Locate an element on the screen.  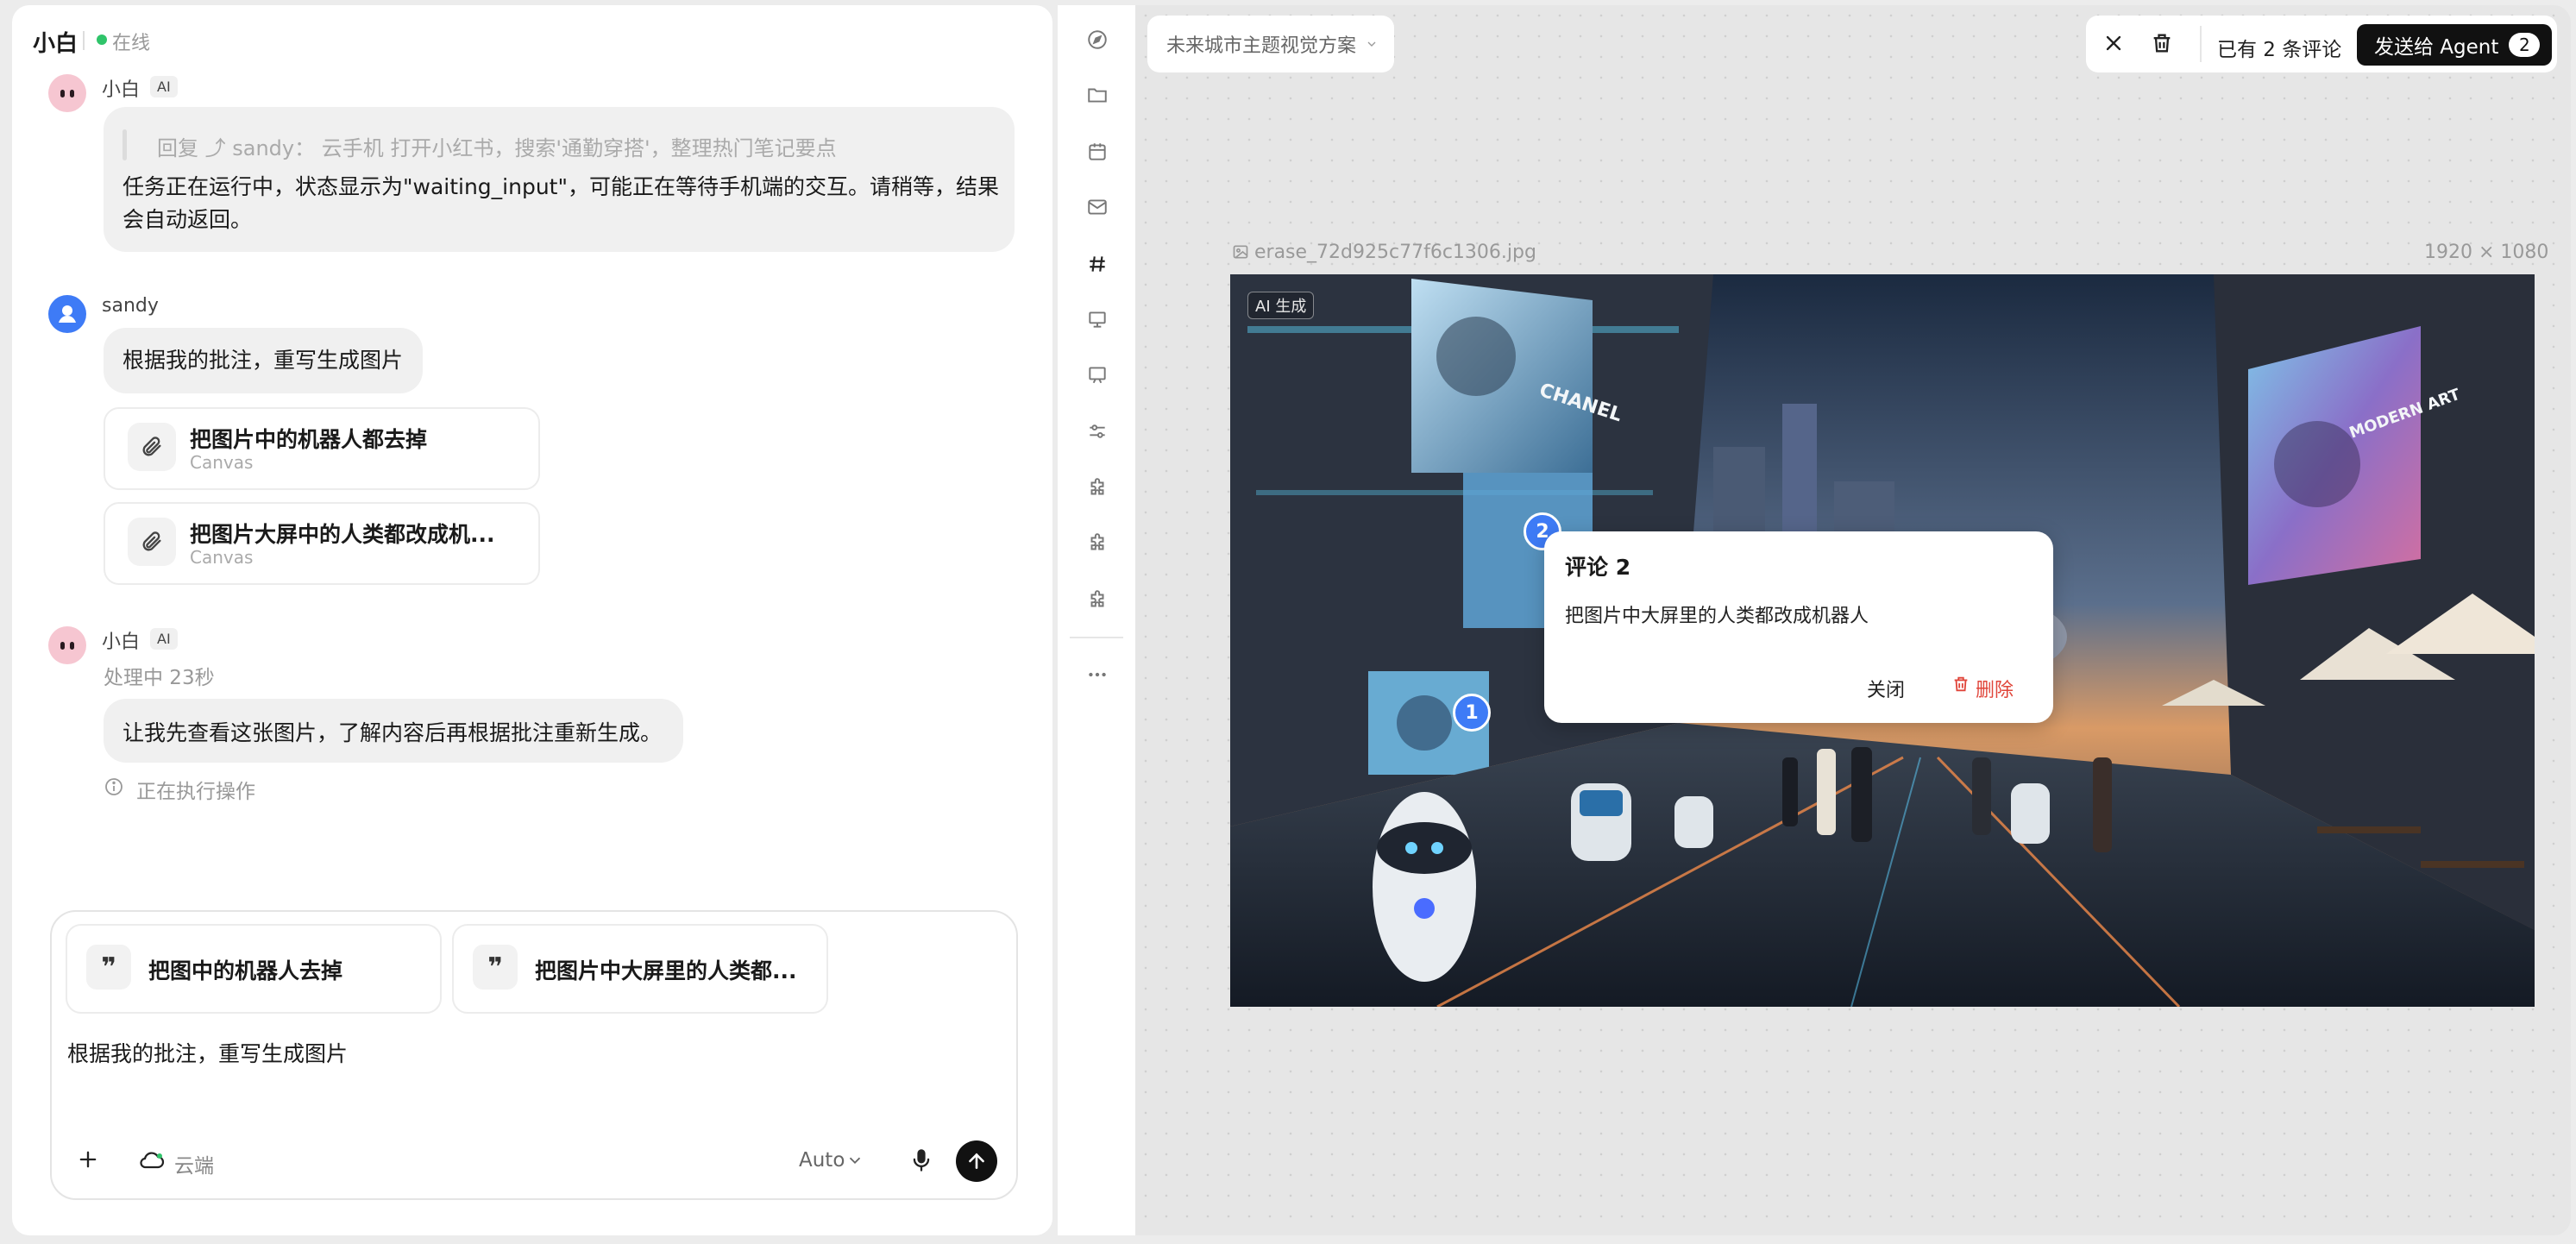
cloud-icon is located at coordinates (152, 1162).